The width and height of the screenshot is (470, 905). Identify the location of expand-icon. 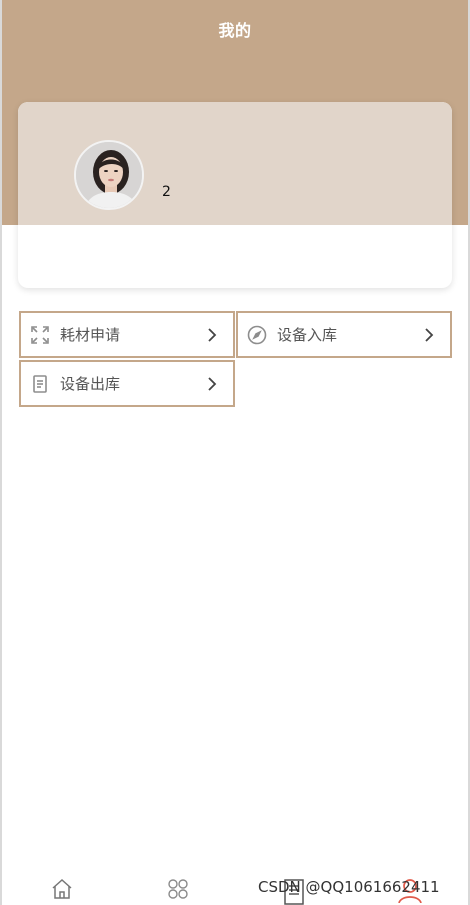
(40, 335).